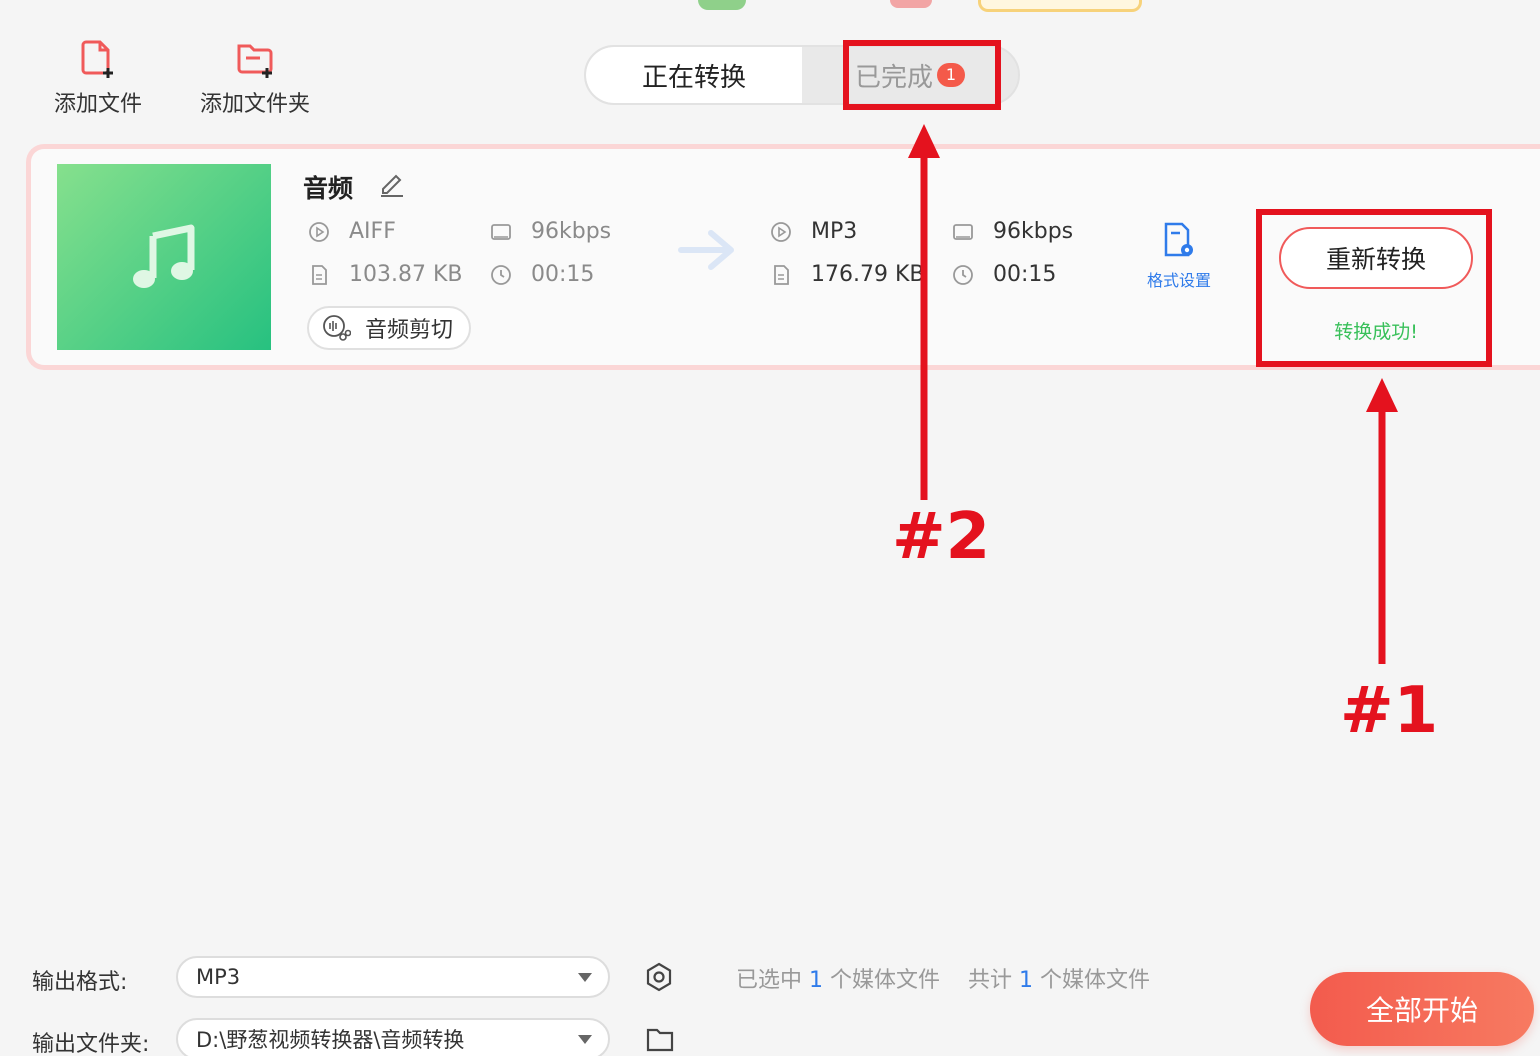 The image size is (1540, 1056). Describe the element at coordinates (943, 978) in the screenshot. I see `selection-status: 已选中 1 个媒体文件 共计 1 个媒体文件` at that location.